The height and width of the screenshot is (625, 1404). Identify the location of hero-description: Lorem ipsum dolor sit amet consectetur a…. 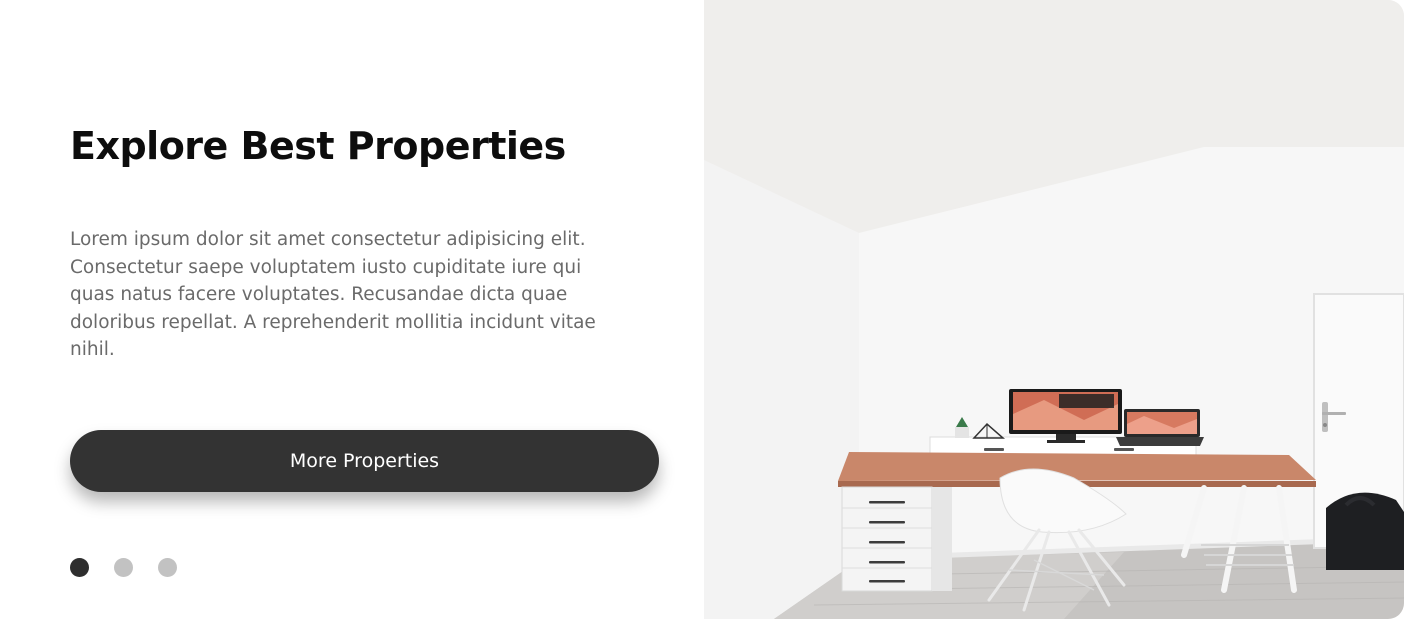
(333, 294).